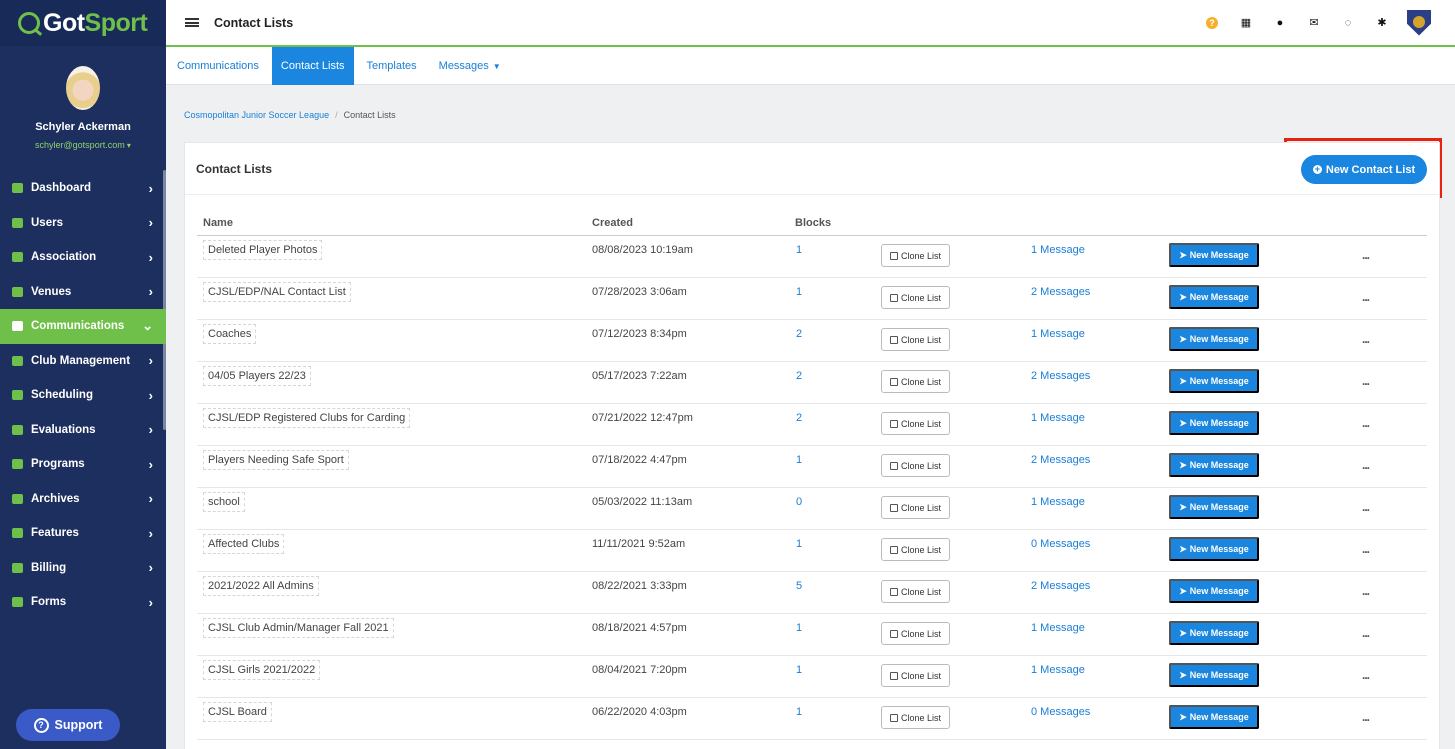  What do you see at coordinates (83, 533) in the screenshot?
I see `sidebar-item-features: Features ›` at bounding box center [83, 533].